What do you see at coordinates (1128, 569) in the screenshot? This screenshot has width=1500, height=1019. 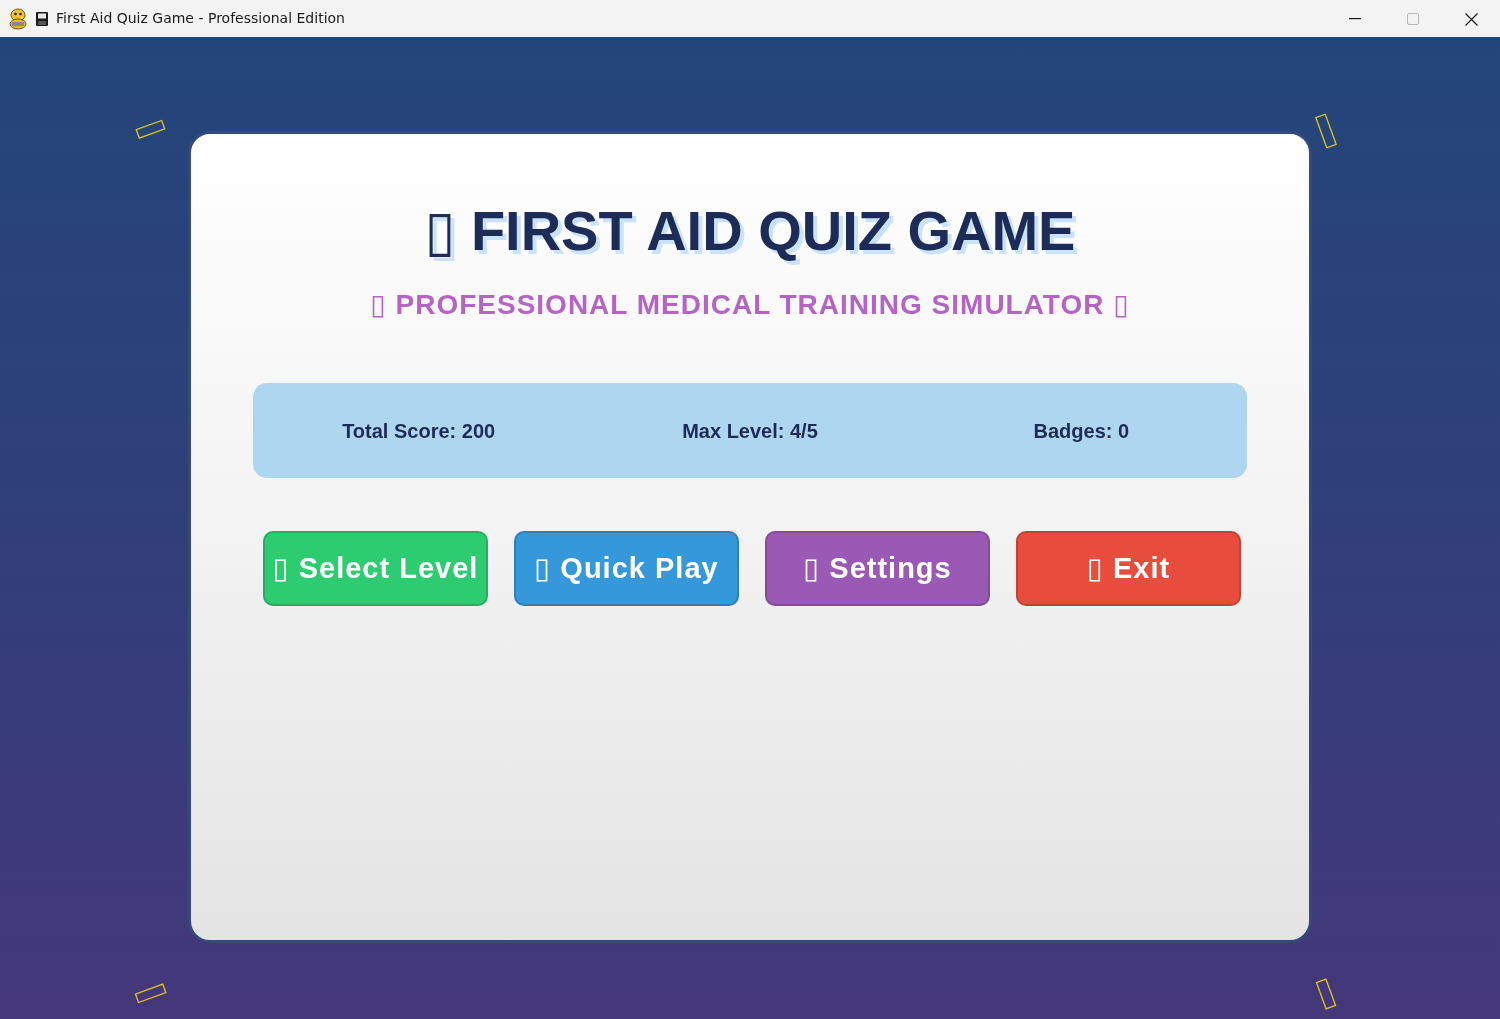 I see `menu-button: ▯ Exit` at bounding box center [1128, 569].